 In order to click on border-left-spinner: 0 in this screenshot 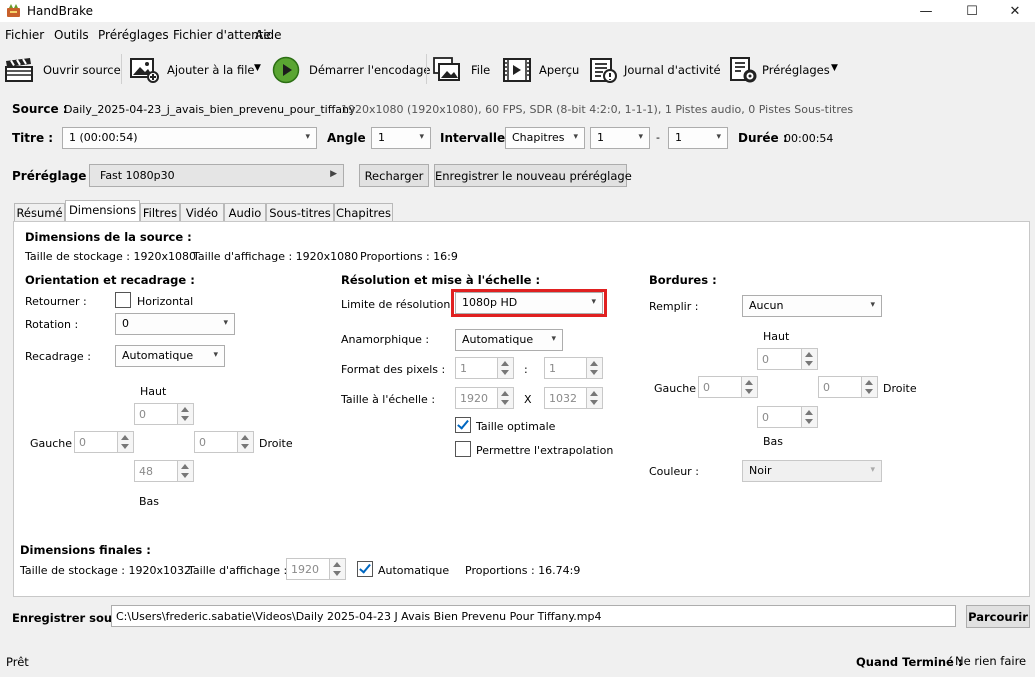, I will do `click(728, 387)`.